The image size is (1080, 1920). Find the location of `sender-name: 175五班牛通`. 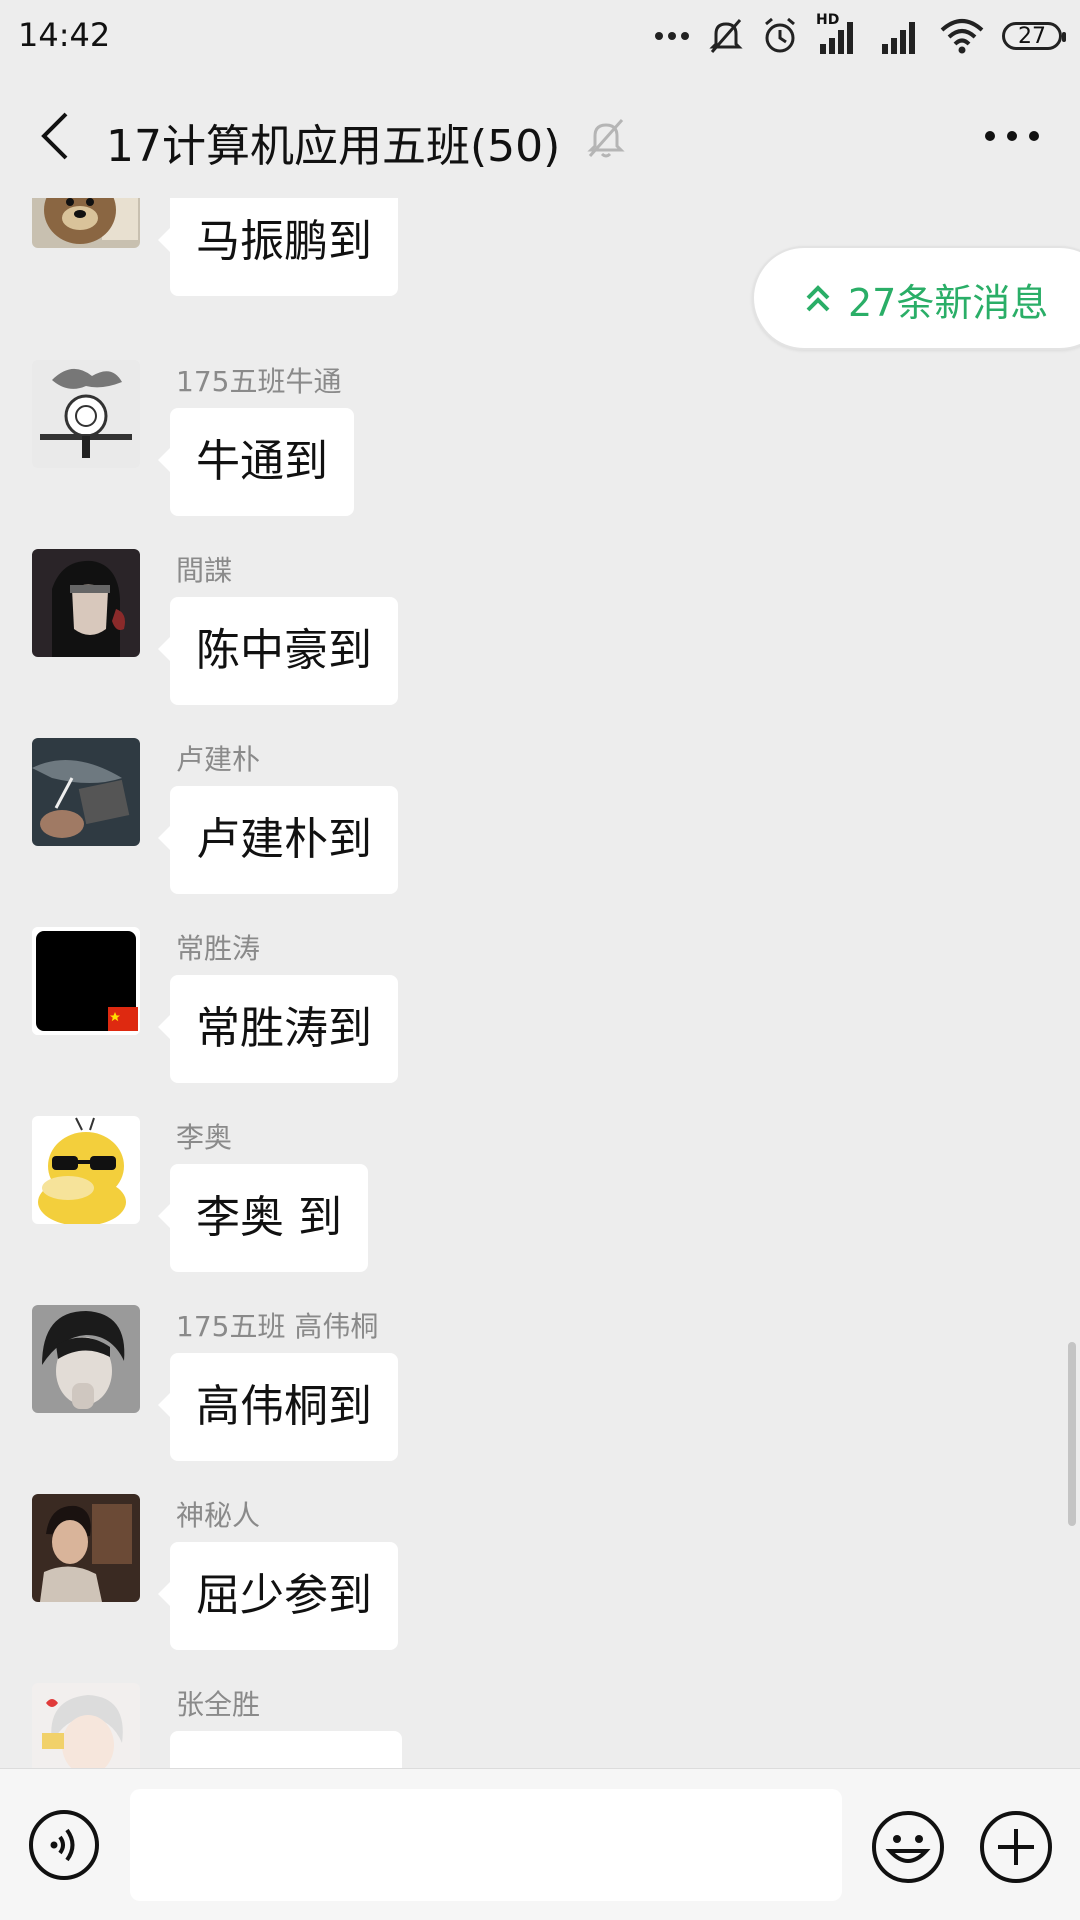

sender-name: 175五班牛通 is located at coordinates (259, 381).